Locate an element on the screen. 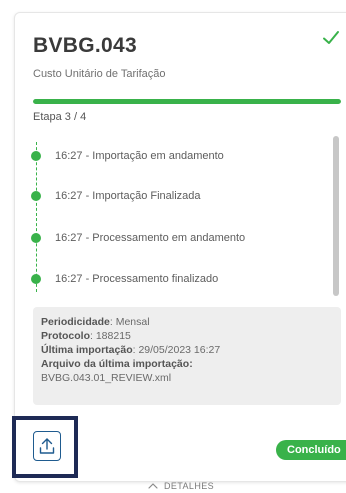 This screenshot has height=493, width=346. chevron-up-icon is located at coordinates (153, 486).